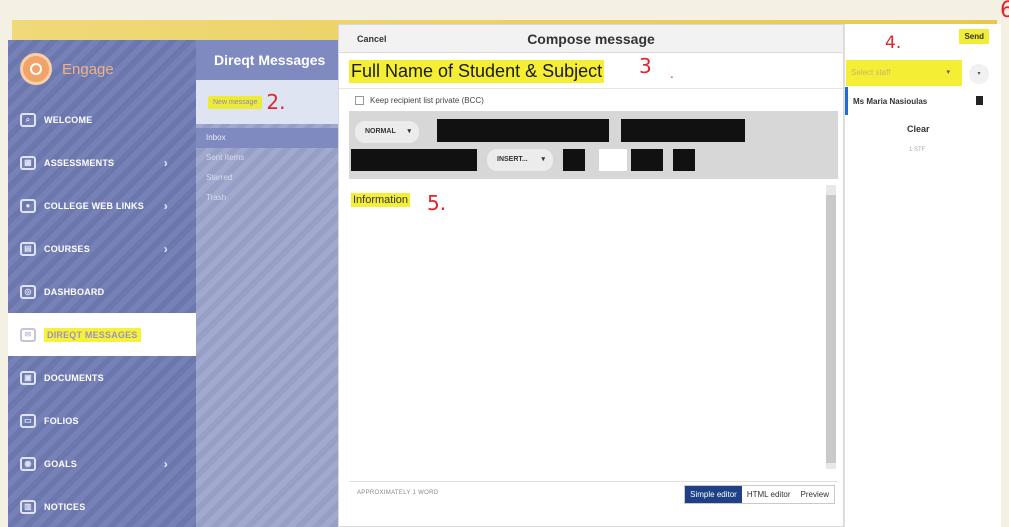  I want to click on sidebar-item-documents: ▣ DOCUMENTS, so click(102, 377).